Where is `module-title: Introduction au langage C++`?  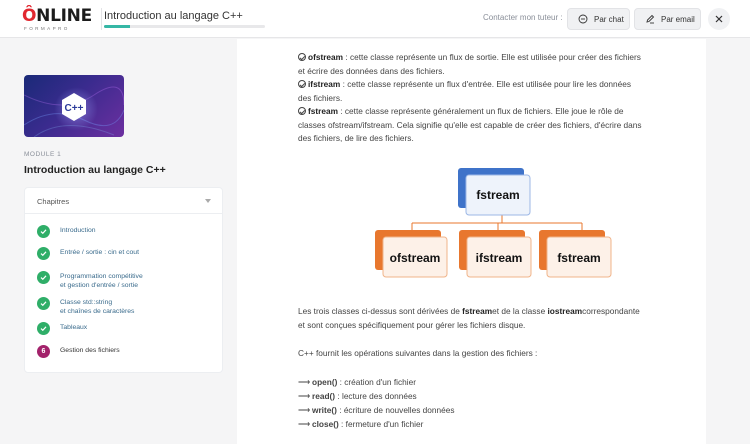 module-title: Introduction au langage C++ is located at coordinates (95, 170).